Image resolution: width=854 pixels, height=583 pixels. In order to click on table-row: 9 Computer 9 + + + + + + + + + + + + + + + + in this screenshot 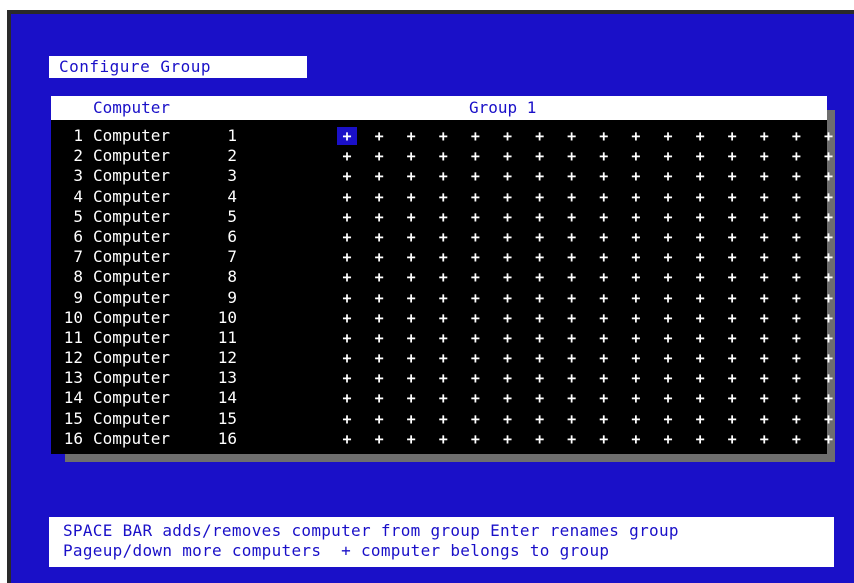, I will do `click(442, 298)`.